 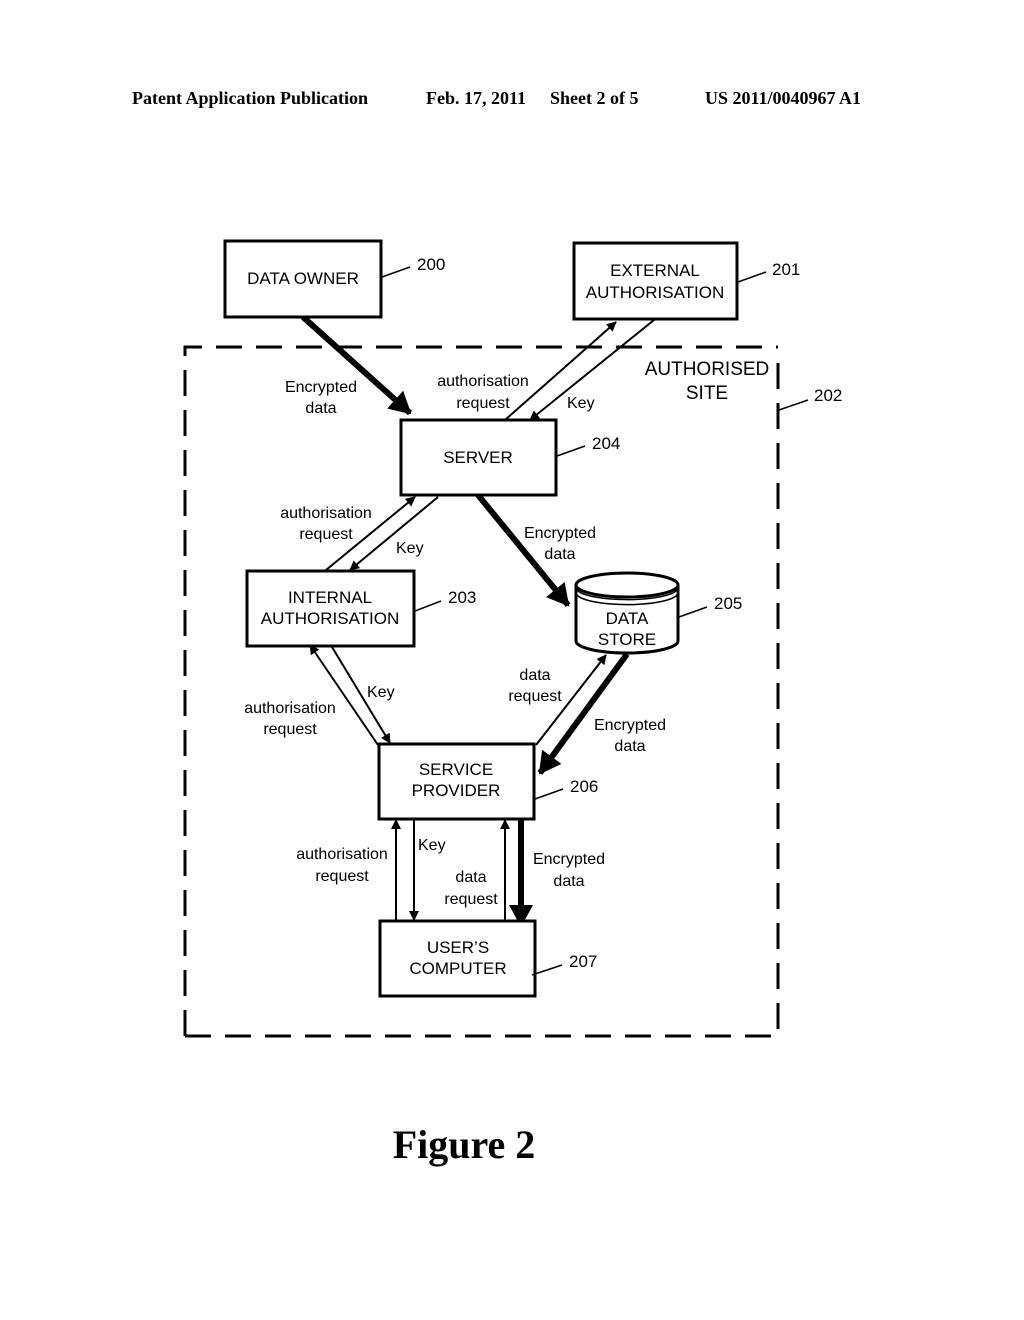 What do you see at coordinates (560, 533) in the screenshot?
I see `edge-server-datastore-label1: Encrypted` at bounding box center [560, 533].